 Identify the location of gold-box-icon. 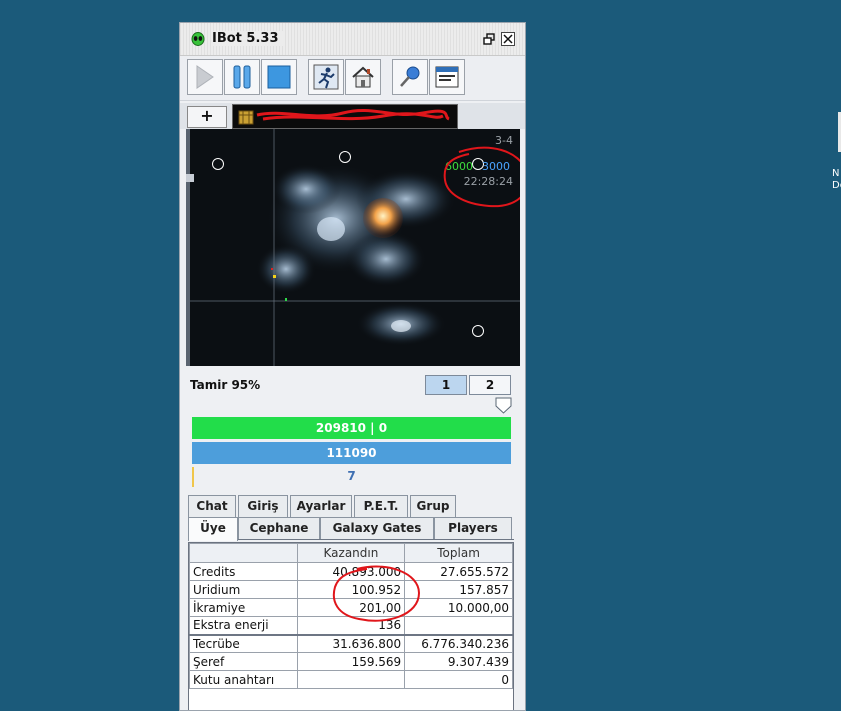
(246, 117).